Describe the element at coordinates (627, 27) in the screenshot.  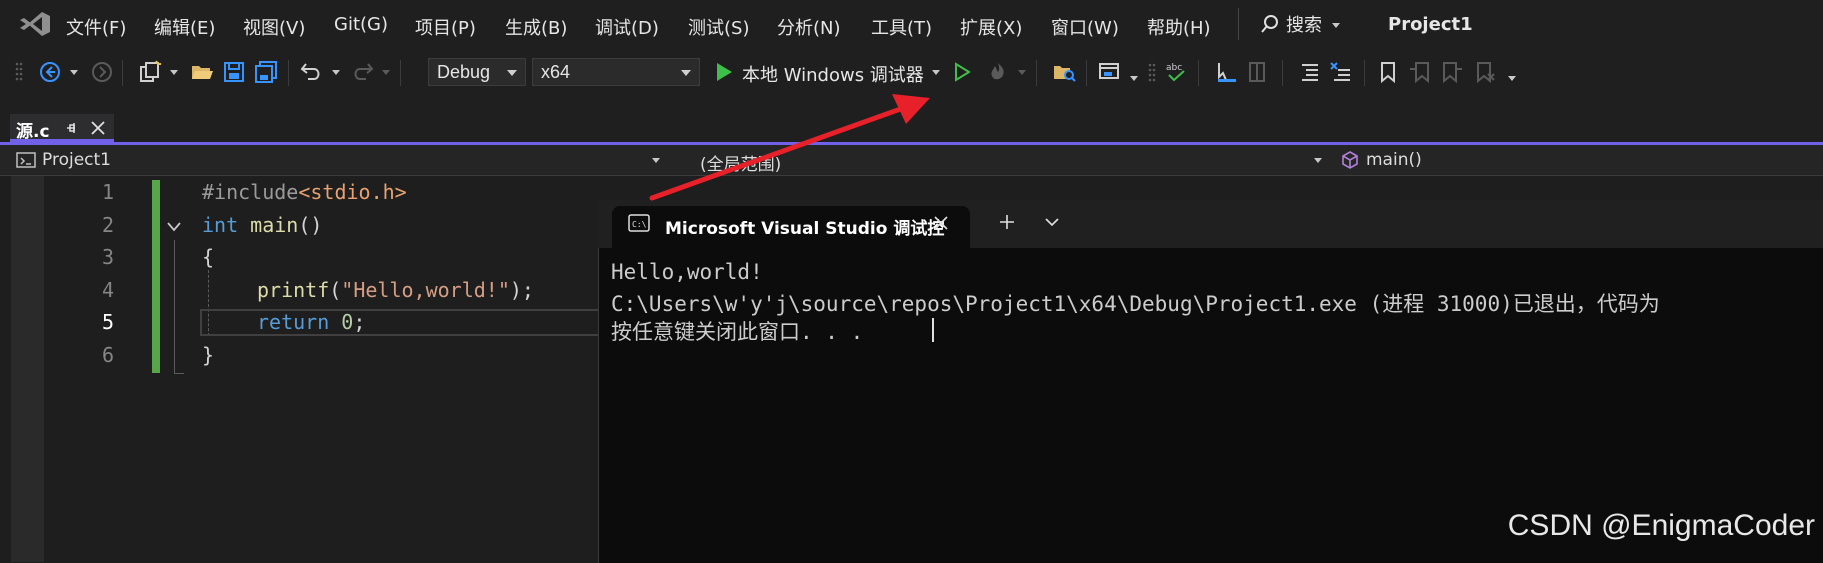
I see `menu-debug: 调试(D)` at that location.